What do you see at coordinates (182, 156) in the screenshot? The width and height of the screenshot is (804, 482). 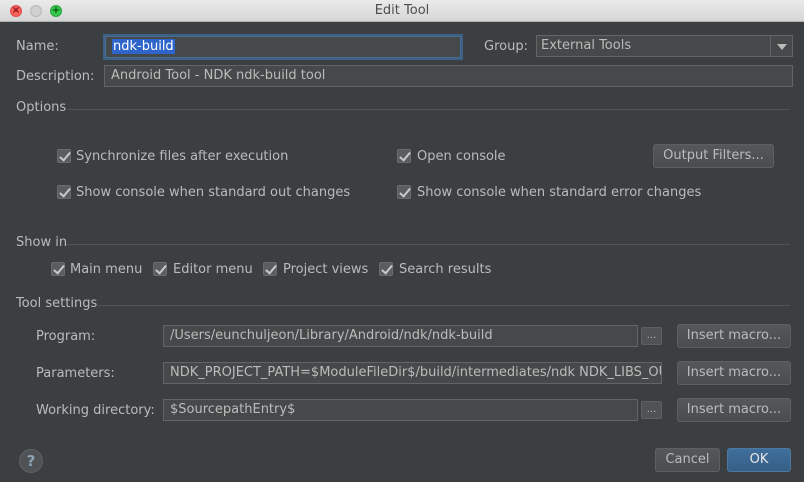 I see `sync-files-label: Synchronize files after execution` at bounding box center [182, 156].